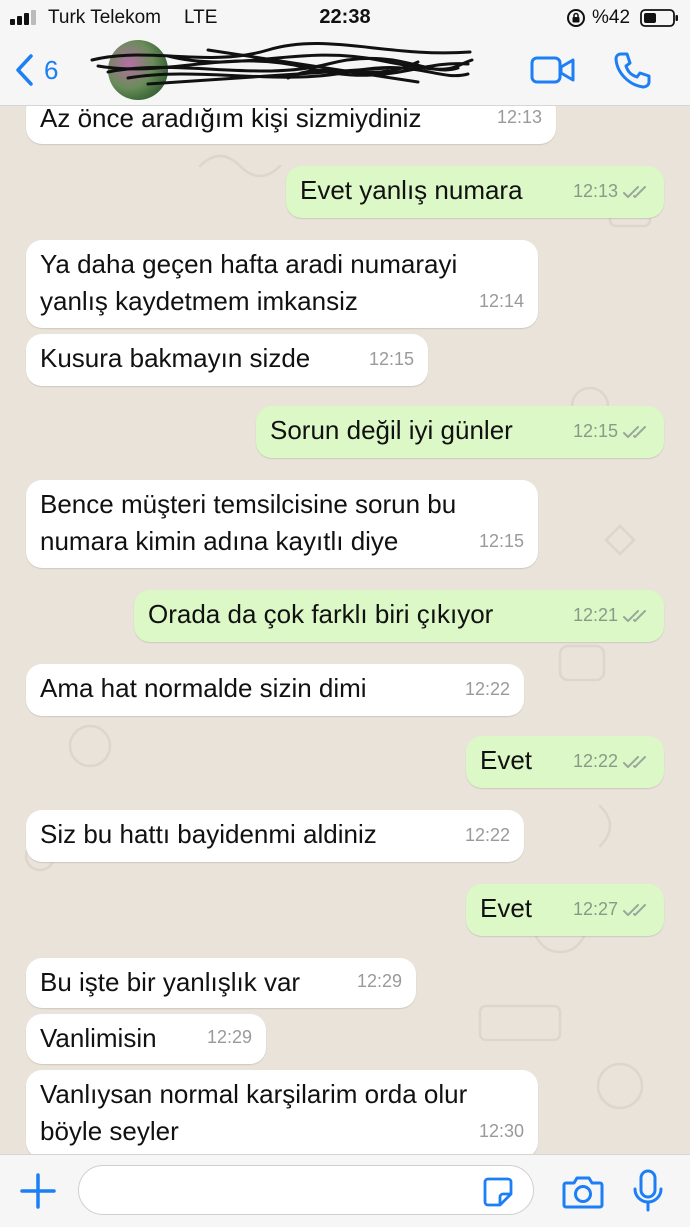  I want to click on sticker-icon, so click(498, 1192).